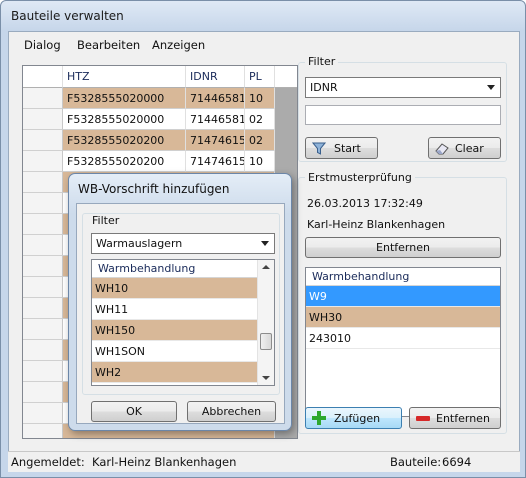 This screenshot has height=478, width=526. Describe the element at coordinates (322, 61) in the screenshot. I see `filter-group-label: Filter` at that location.